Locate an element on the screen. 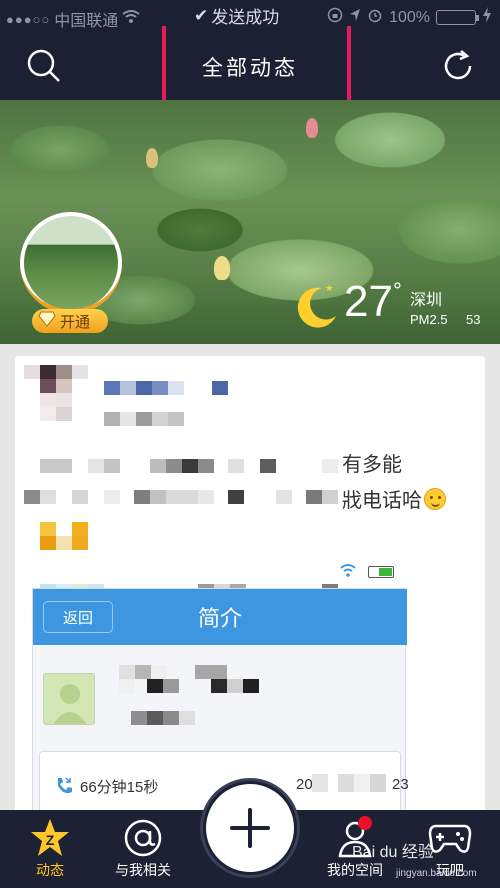 The width and height of the screenshot is (500, 888). pm-label: PM2.5 is located at coordinates (429, 319).